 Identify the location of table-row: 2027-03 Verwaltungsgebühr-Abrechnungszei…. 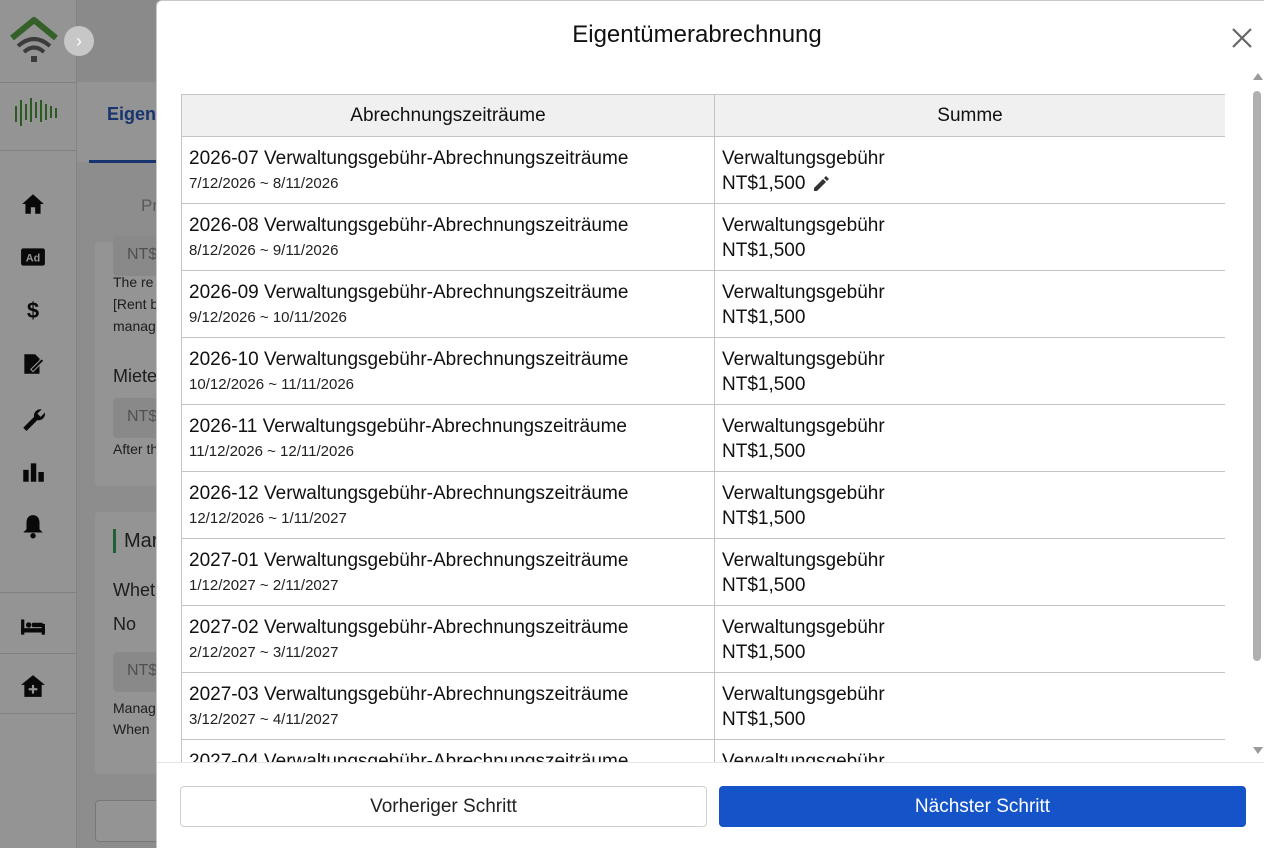
(703, 706).